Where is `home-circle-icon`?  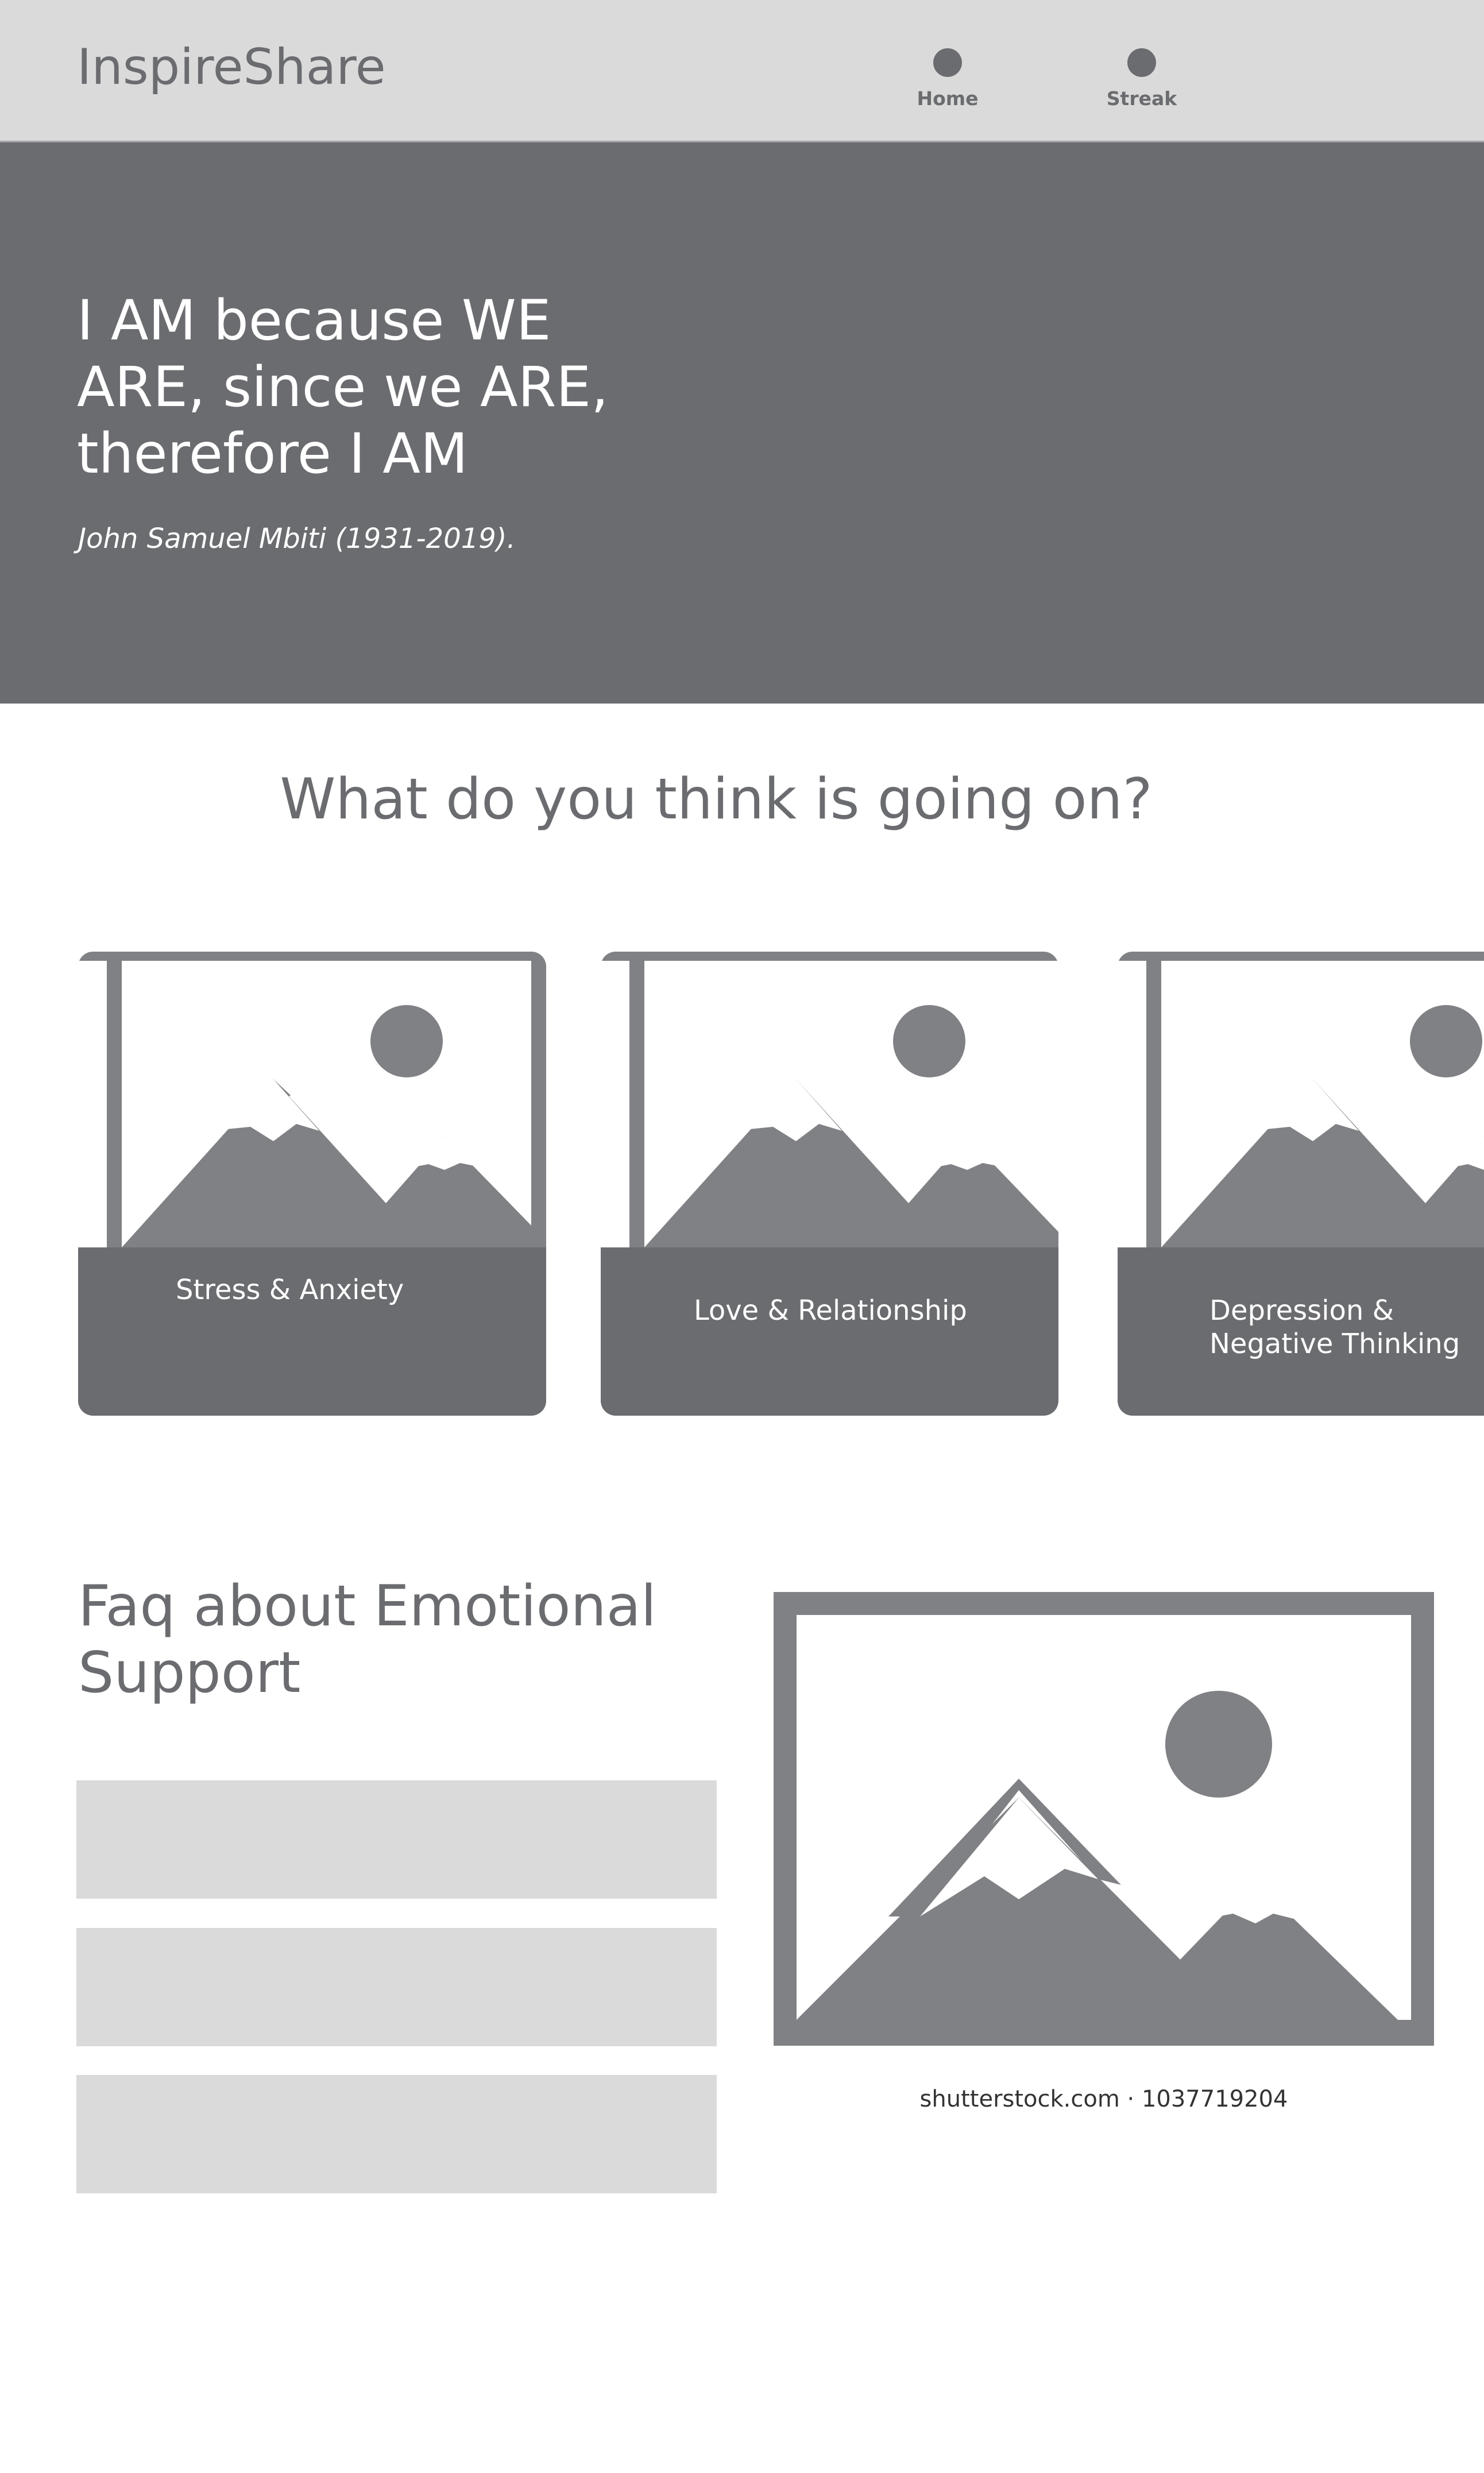 home-circle-icon is located at coordinates (947, 62).